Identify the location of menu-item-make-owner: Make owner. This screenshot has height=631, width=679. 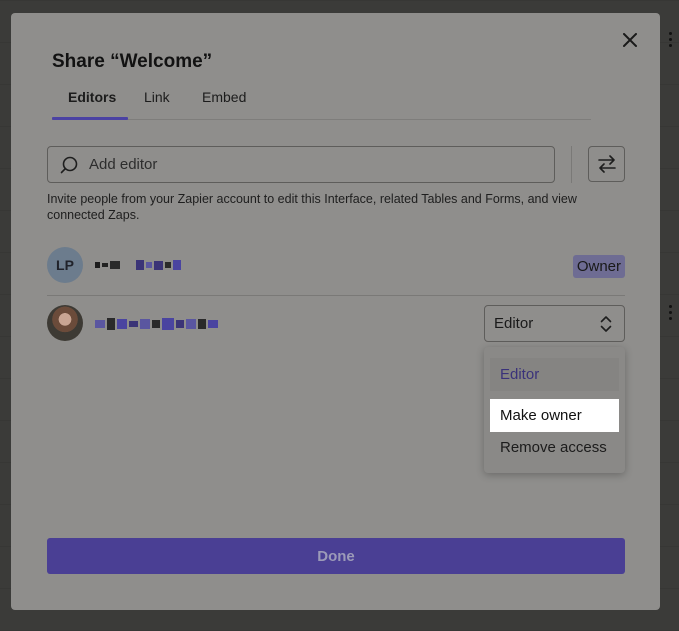
(554, 415).